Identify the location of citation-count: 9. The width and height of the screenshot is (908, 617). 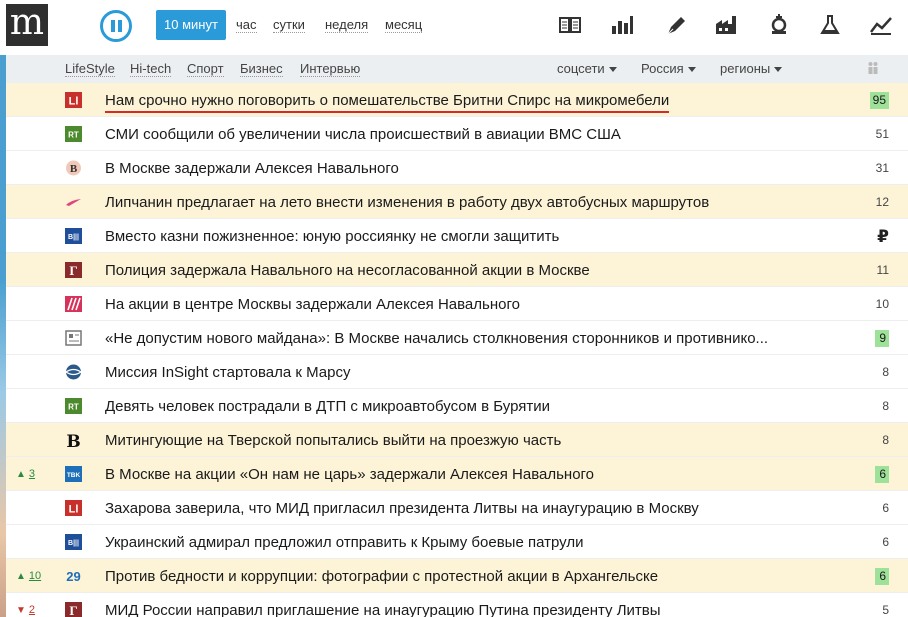
(882, 338).